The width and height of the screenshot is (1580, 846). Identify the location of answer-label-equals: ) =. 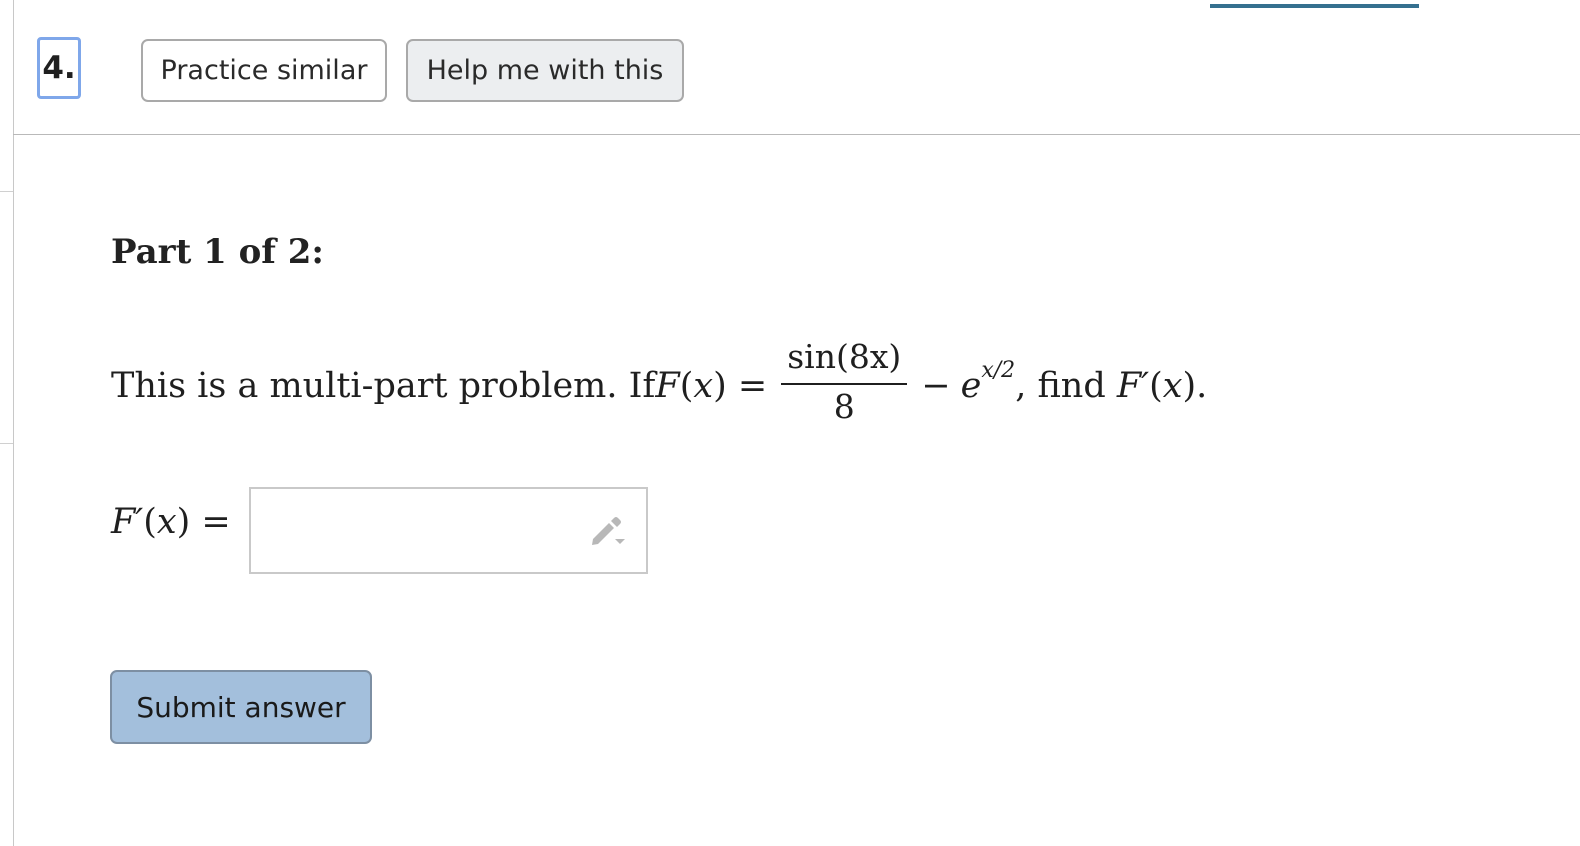
(203, 522).